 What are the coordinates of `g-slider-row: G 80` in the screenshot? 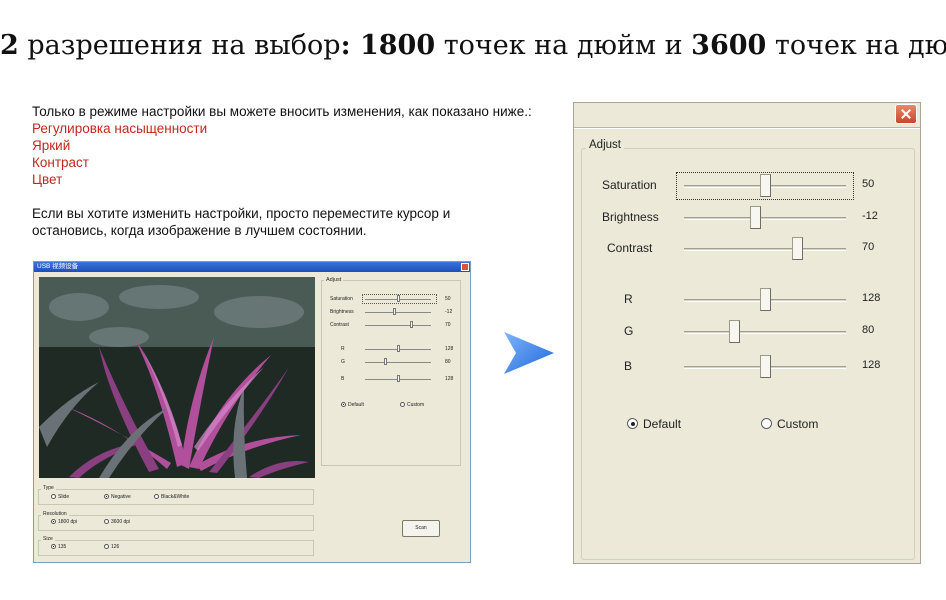 It's located at (748, 332).